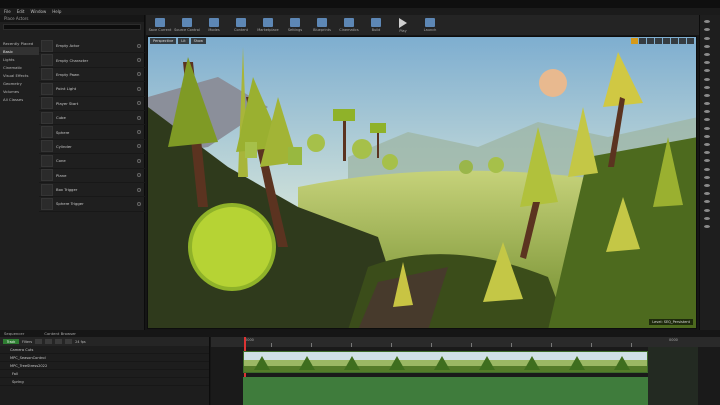 The height and width of the screenshot is (405, 720). What do you see at coordinates (72, 27) in the screenshot?
I see `search-input` at bounding box center [72, 27].